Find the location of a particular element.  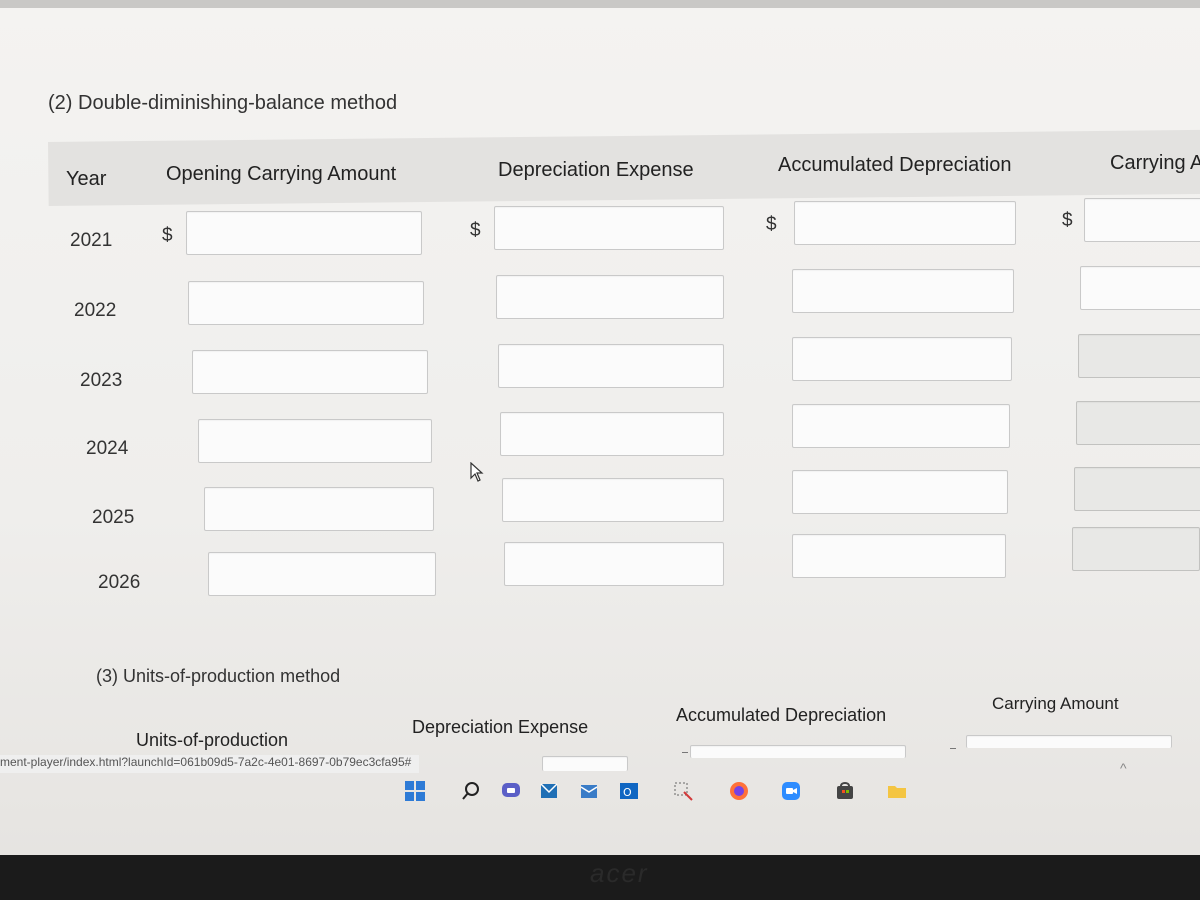

depreciation-2022-input is located at coordinates (610, 297).